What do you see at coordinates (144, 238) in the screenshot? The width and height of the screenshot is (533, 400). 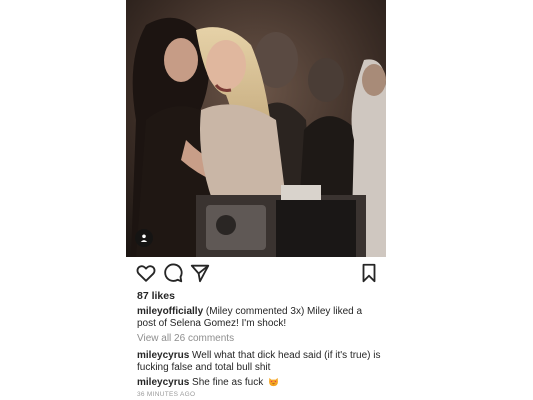 I see `person-tag-icon` at bounding box center [144, 238].